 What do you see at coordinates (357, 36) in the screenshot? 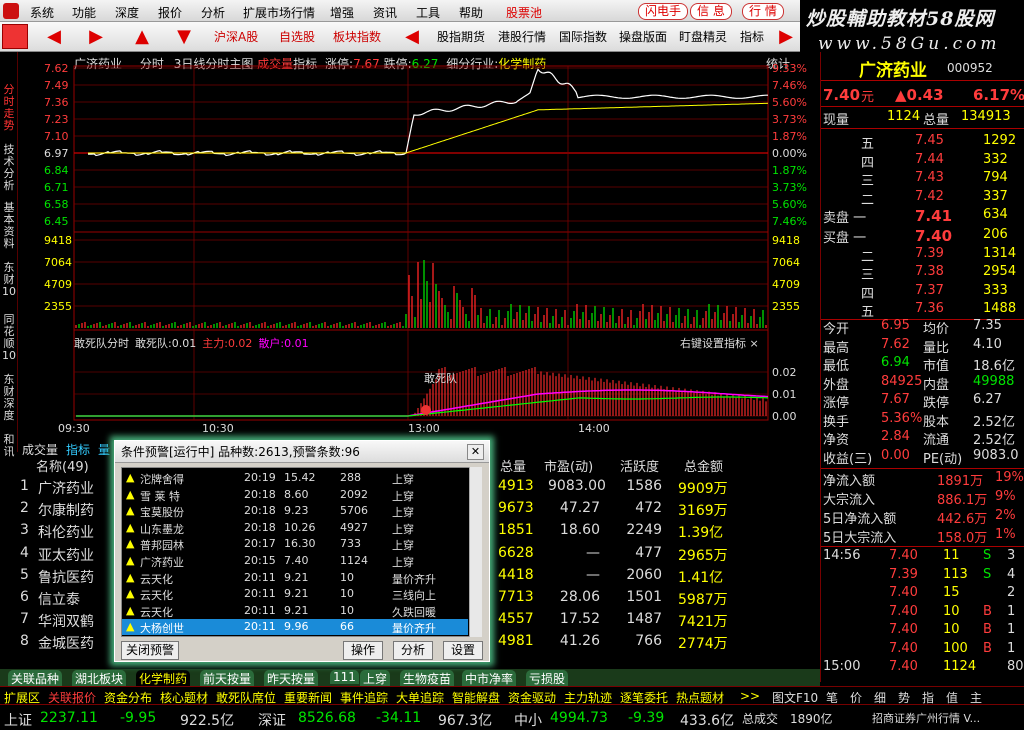
I see `tb-sector-index: 板块指数` at bounding box center [357, 36].